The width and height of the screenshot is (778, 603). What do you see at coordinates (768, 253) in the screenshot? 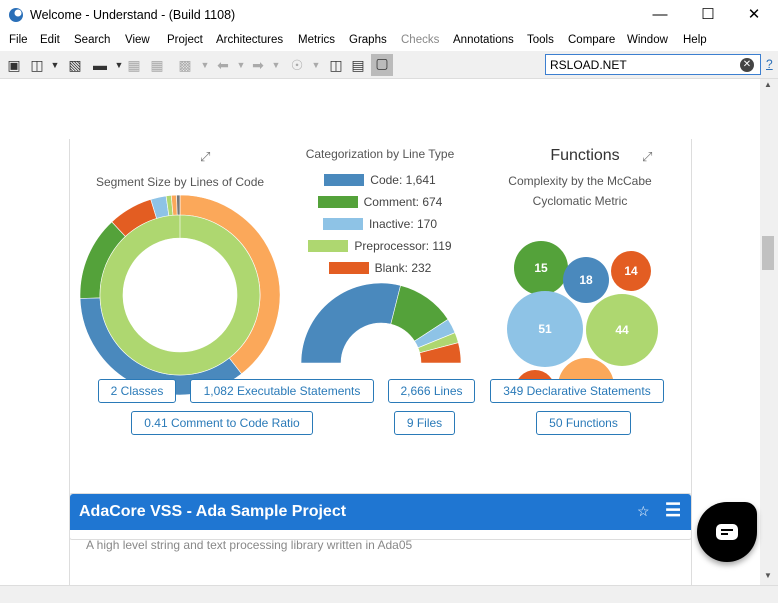
I see `scrollbar-thumb` at bounding box center [768, 253].